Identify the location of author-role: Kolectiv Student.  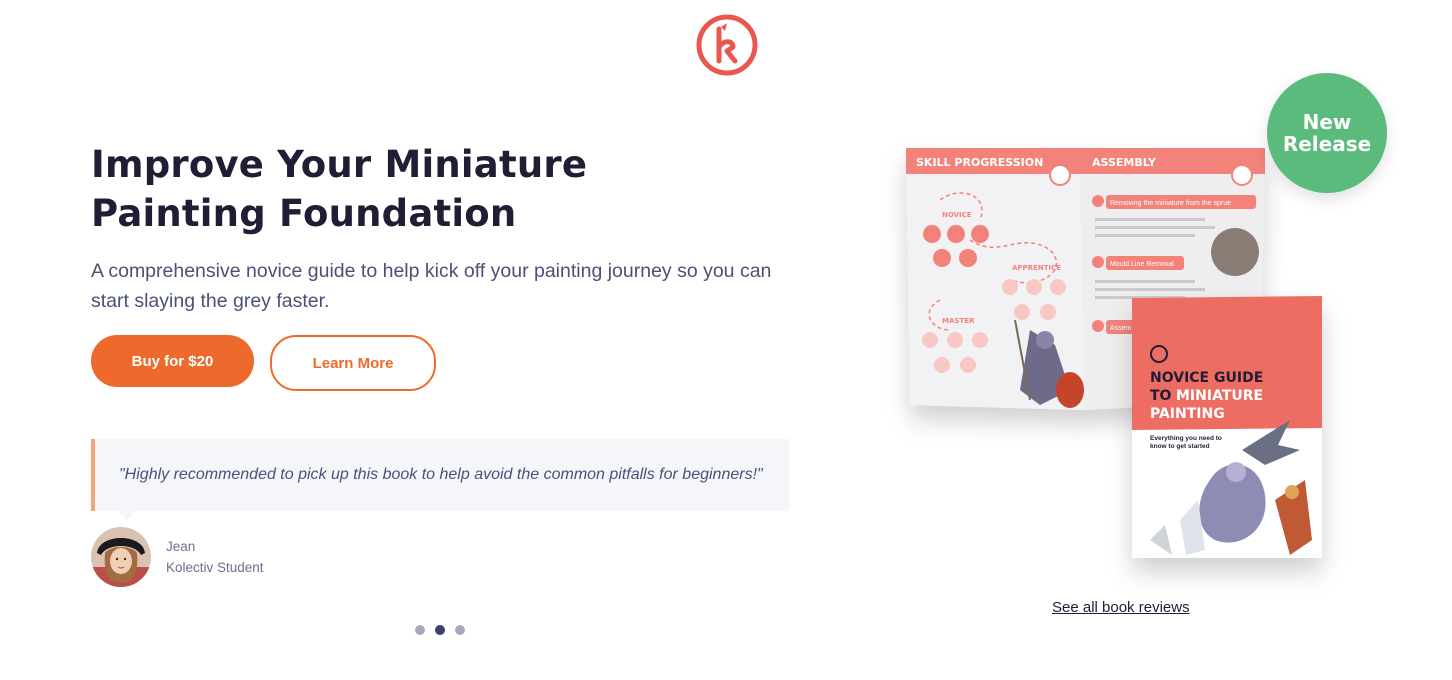
(215, 567).